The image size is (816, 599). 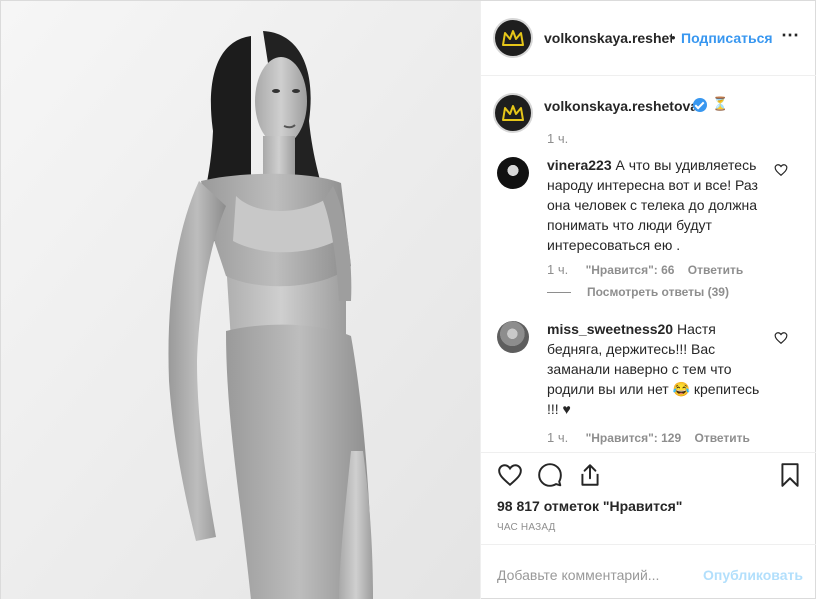 What do you see at coordinates (550, 475) in the screenshot?
I see `comment-bubble-icon` at bounding box center [550, 475].